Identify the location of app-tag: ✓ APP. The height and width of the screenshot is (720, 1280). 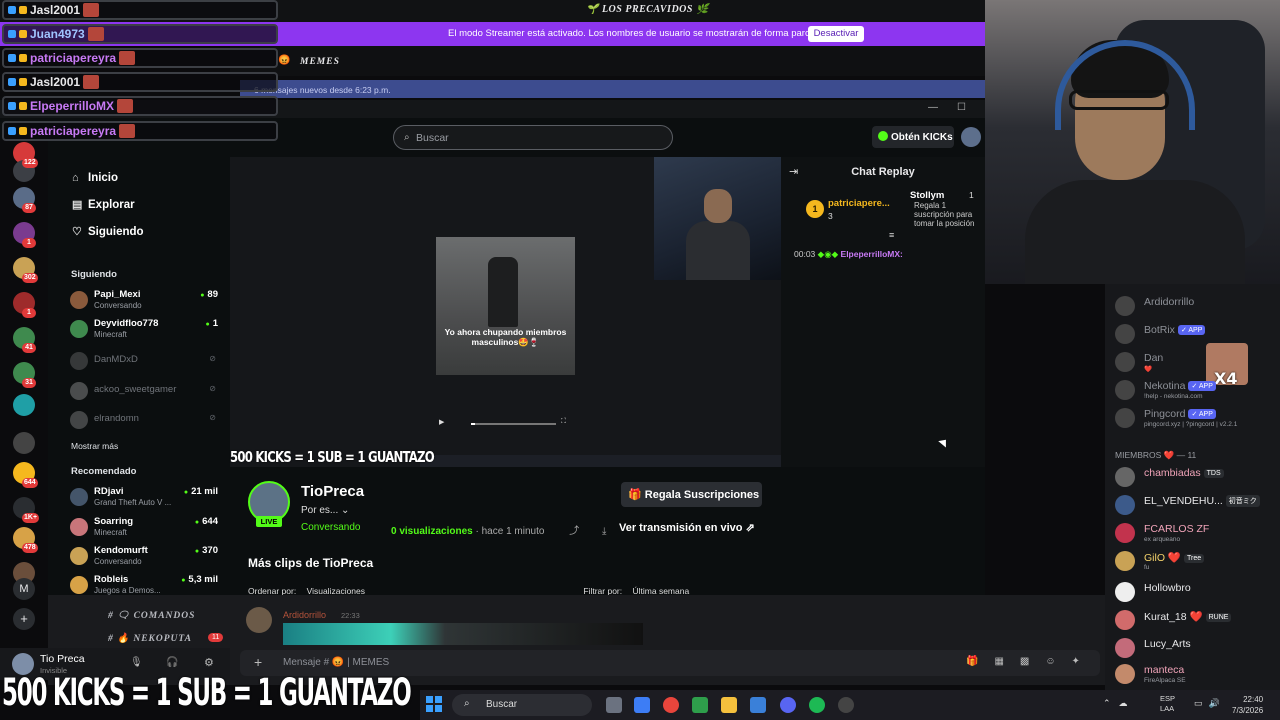
(1202, 386).